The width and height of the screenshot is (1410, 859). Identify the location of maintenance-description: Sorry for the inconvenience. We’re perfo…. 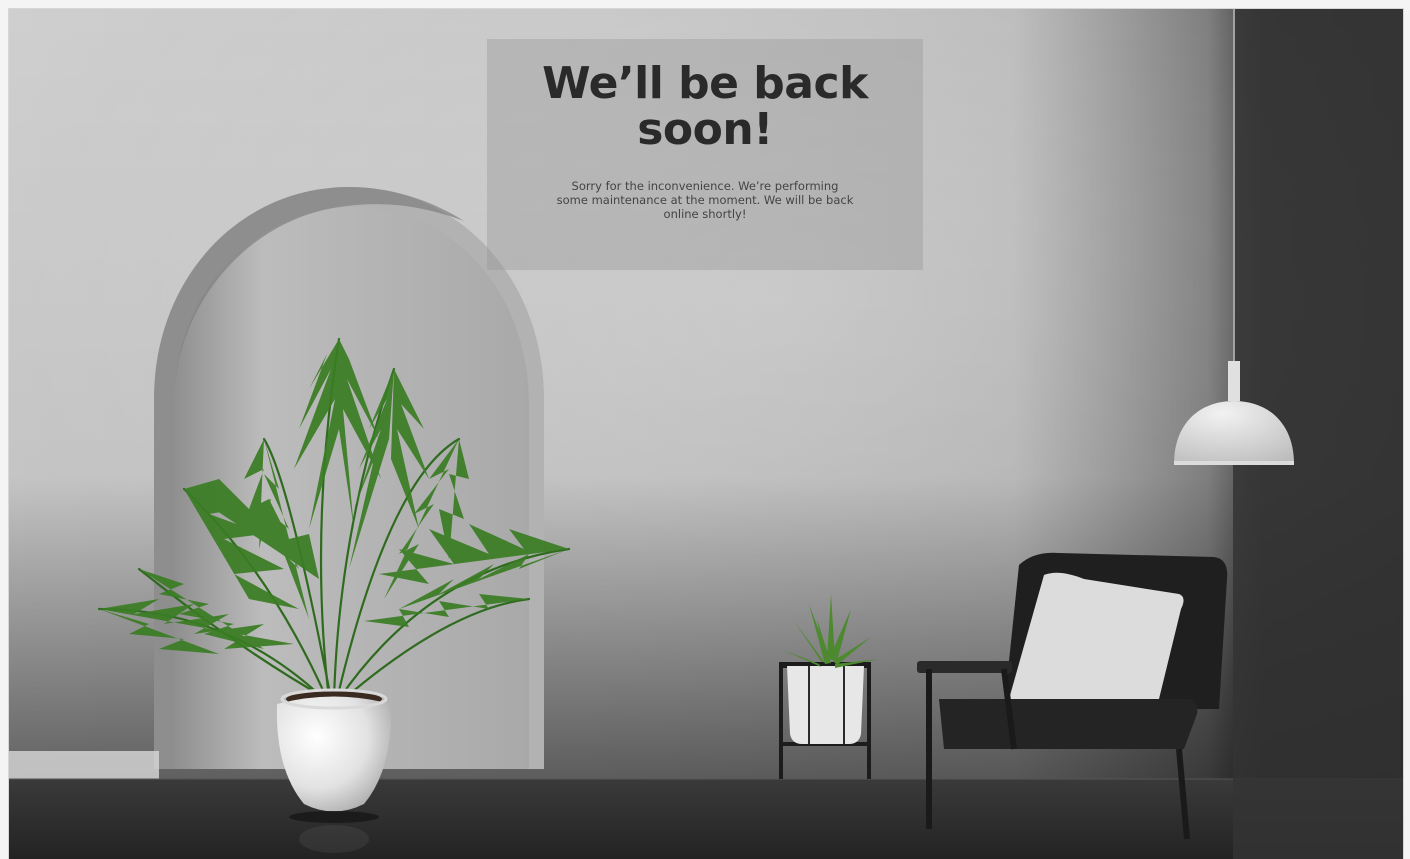
(705, 200).